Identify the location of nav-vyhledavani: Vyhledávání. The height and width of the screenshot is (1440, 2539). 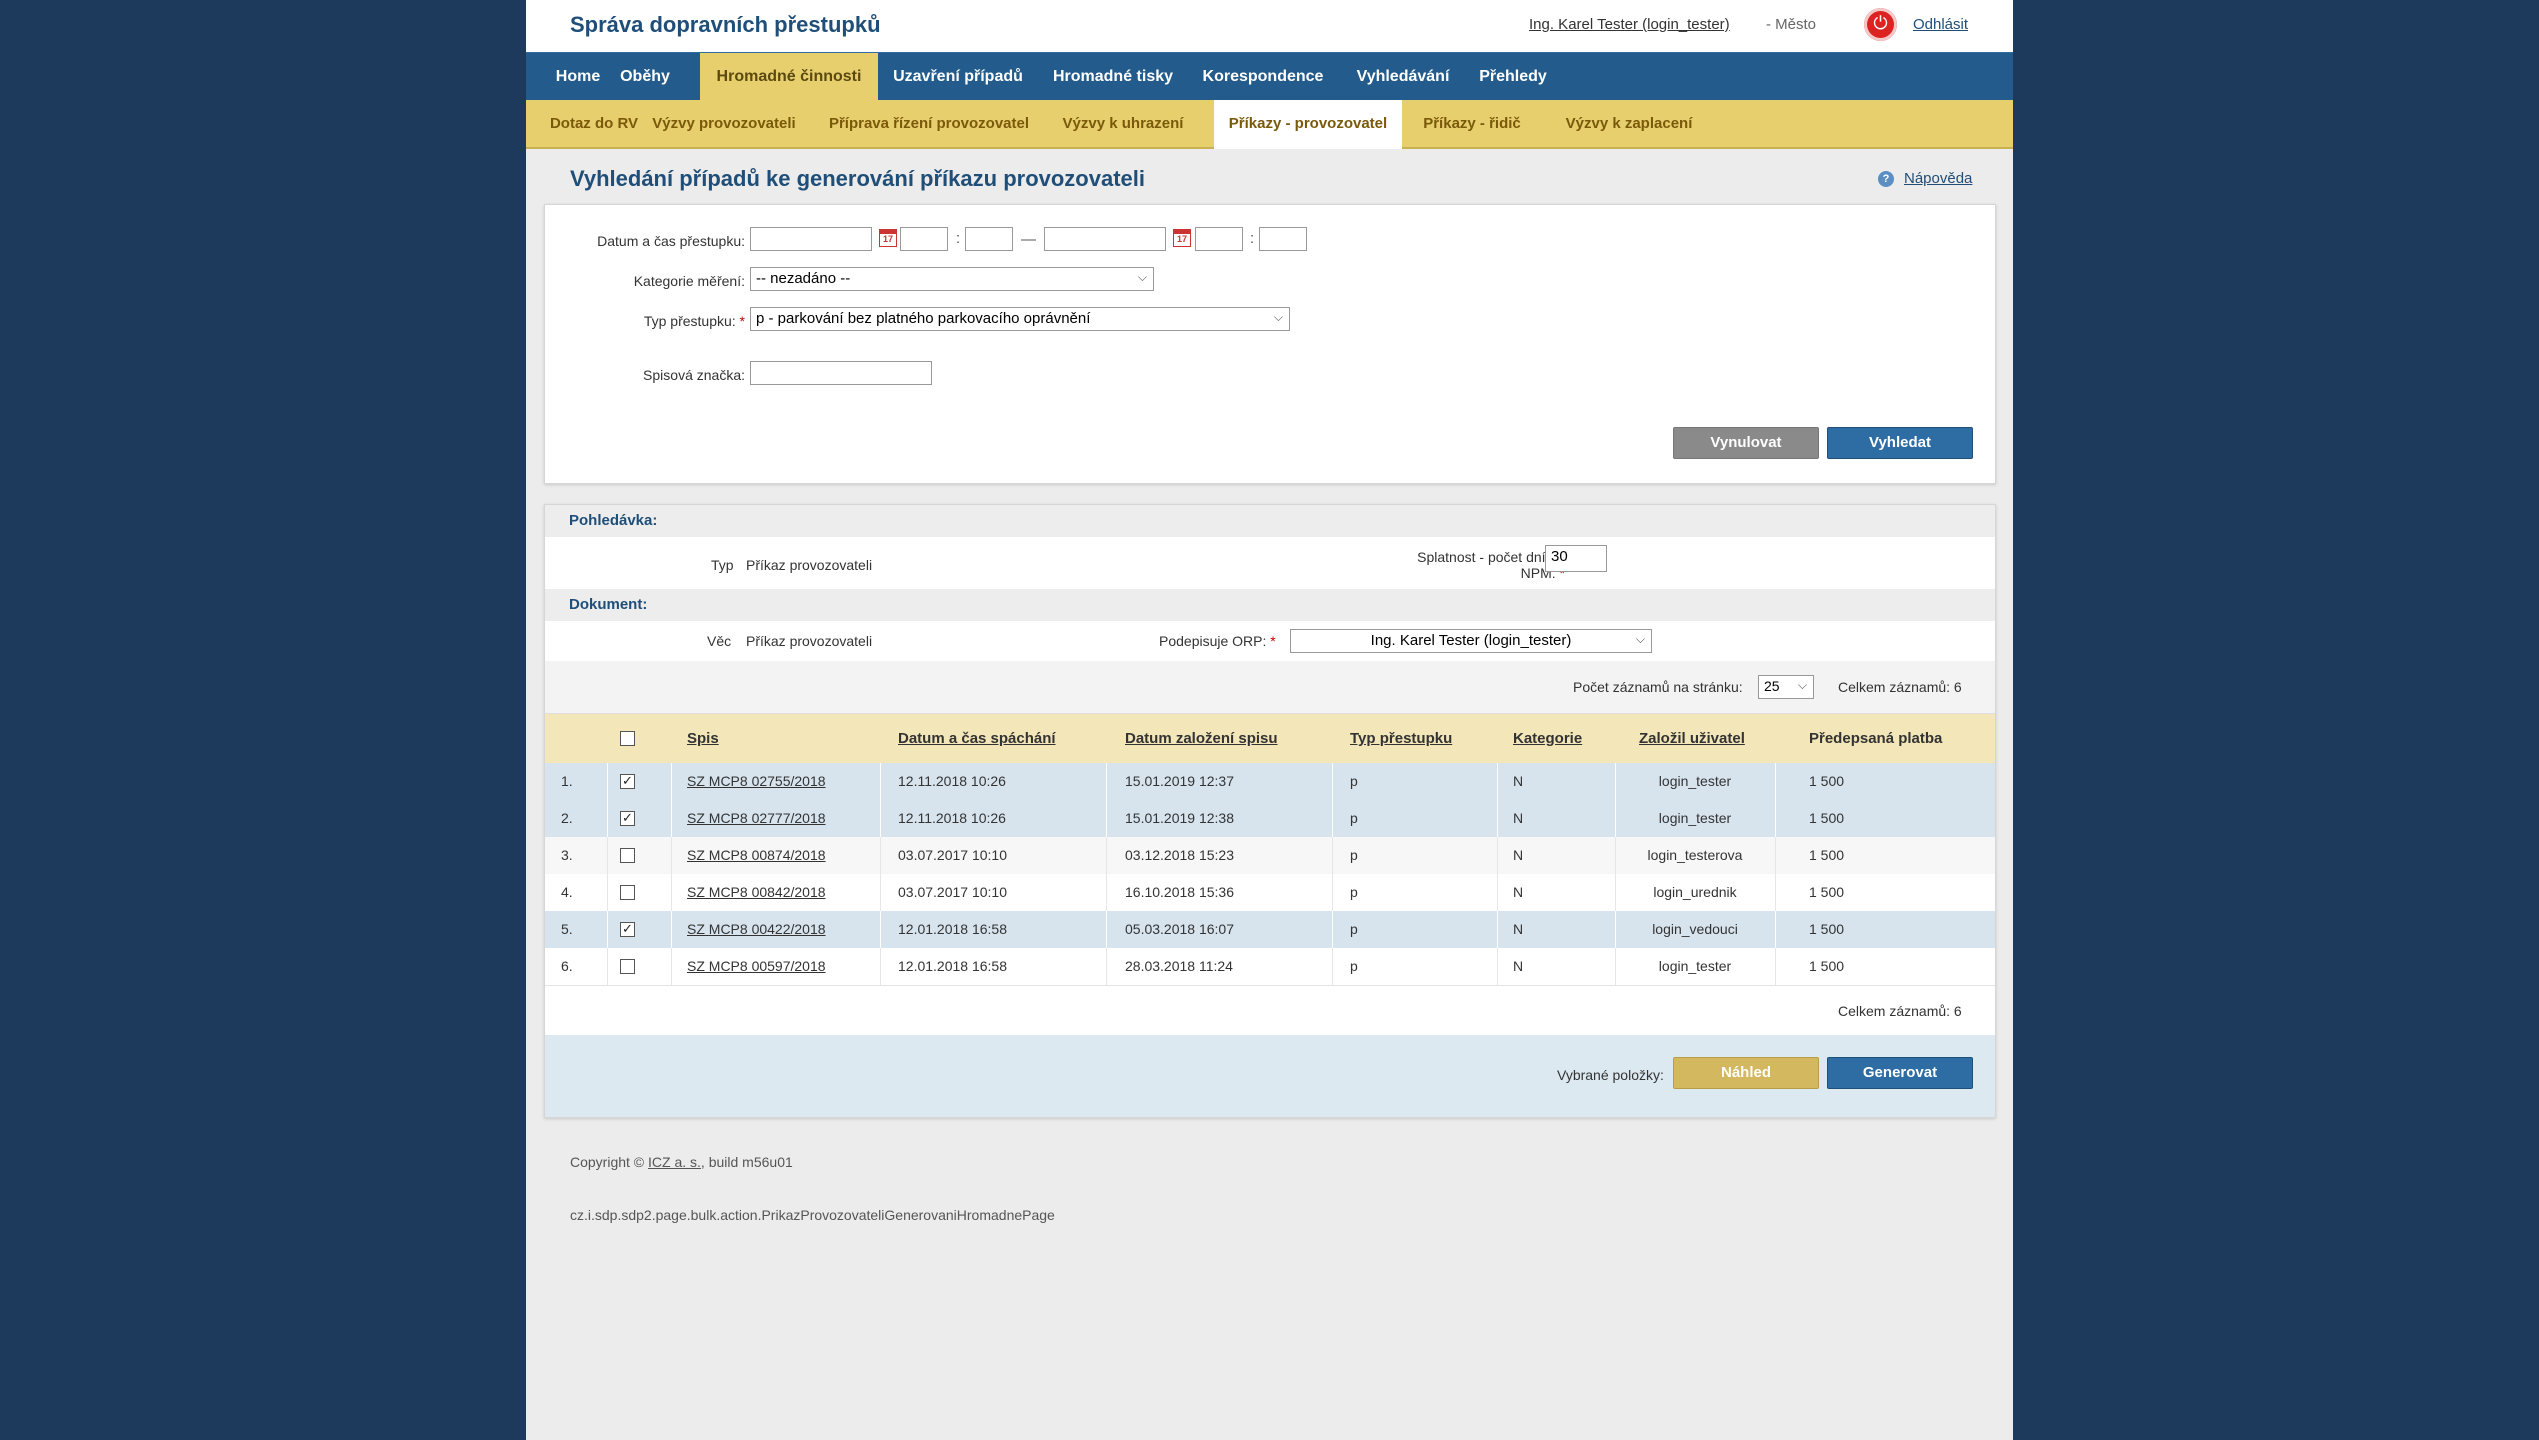
(1403, 77).